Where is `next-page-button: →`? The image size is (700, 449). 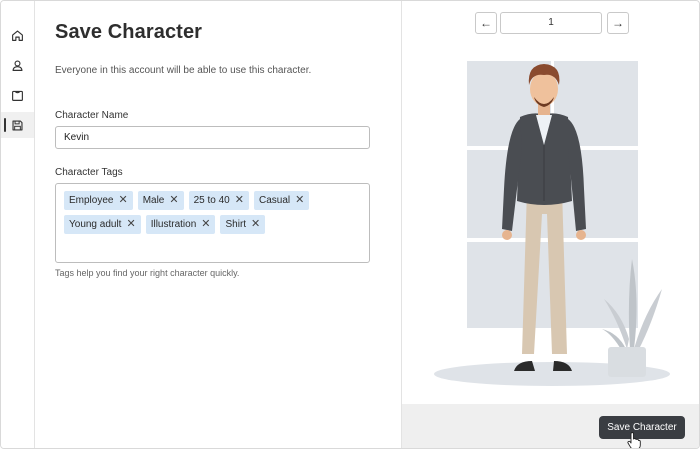 next-page-button: → is located at coordinates (618, 23).